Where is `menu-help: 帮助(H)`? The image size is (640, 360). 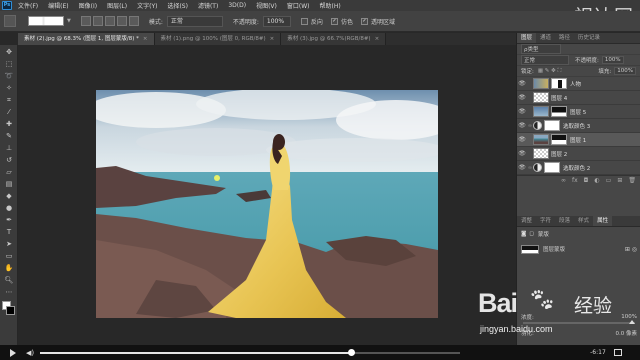
menu-help: 帮助(H) is located at coordinates (330, 5).